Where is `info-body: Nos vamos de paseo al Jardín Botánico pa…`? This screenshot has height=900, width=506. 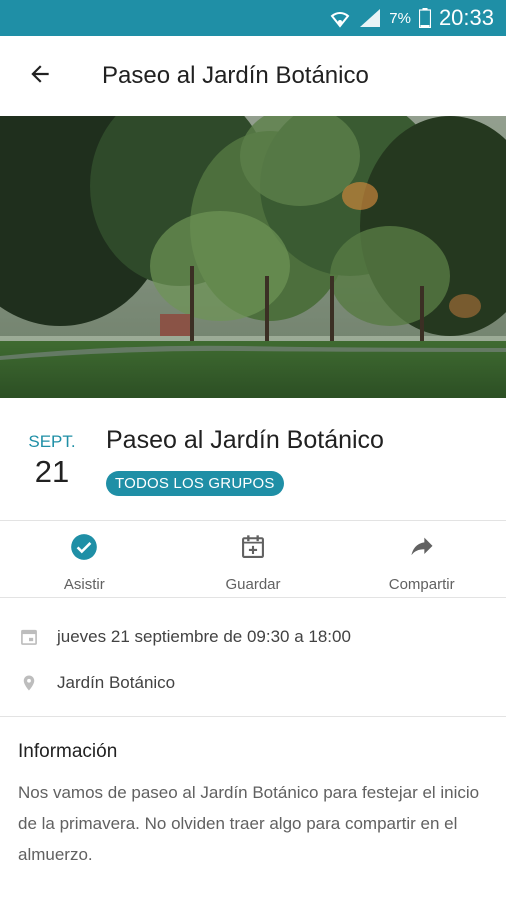 info-body: Nos vamos de paseo al Jardín Botánico pa… is located at coordinates (249, 823).